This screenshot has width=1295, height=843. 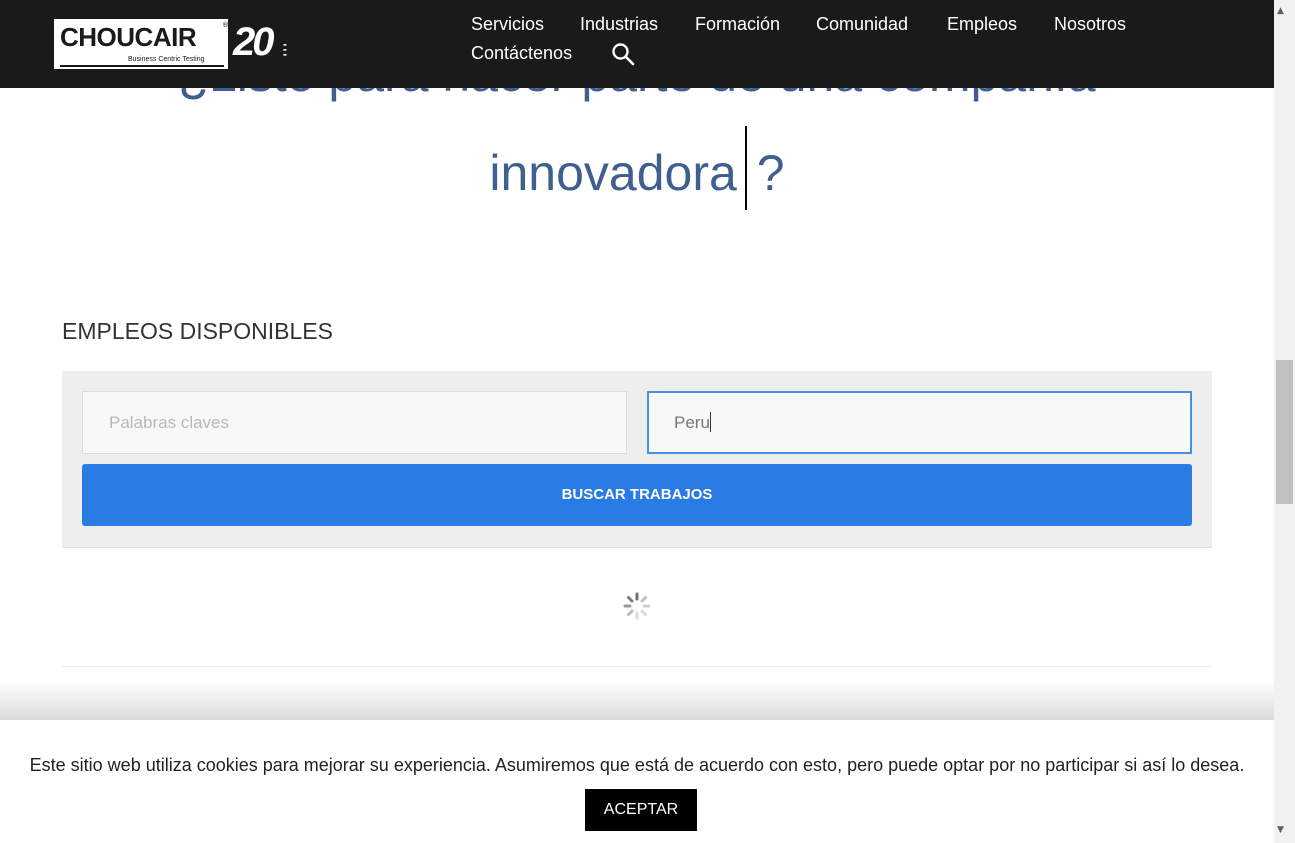 What do you see at coordinates (737, 24) in the screenshot?
I see `nav-item-formacion: Formación` at bounding box center [737, 24].